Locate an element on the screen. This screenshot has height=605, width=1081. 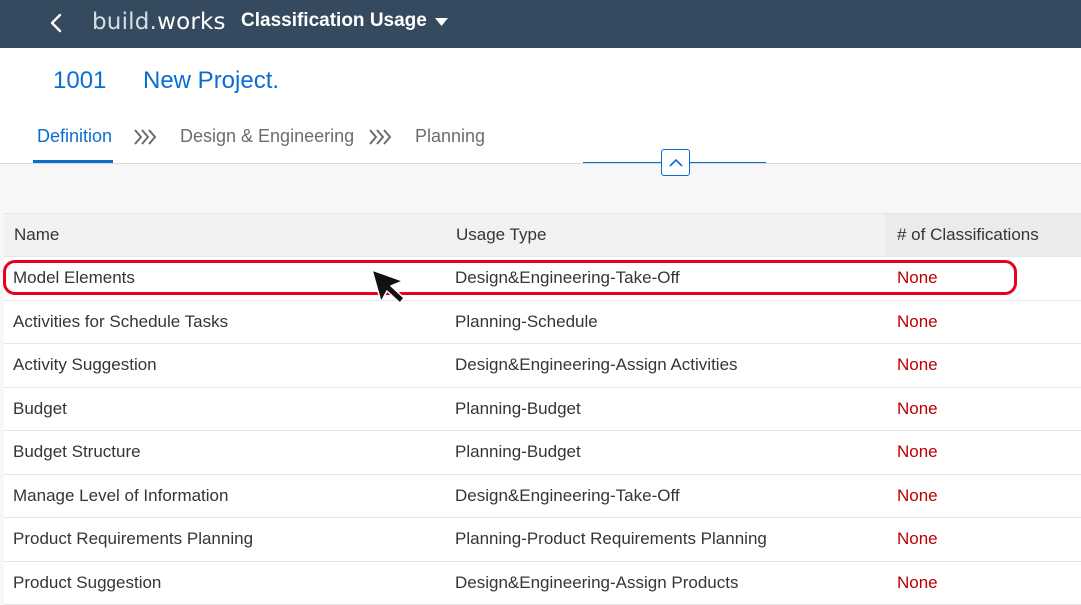
cell-name: Activities for Schedule Tasks is located at coordinates (120, 322).